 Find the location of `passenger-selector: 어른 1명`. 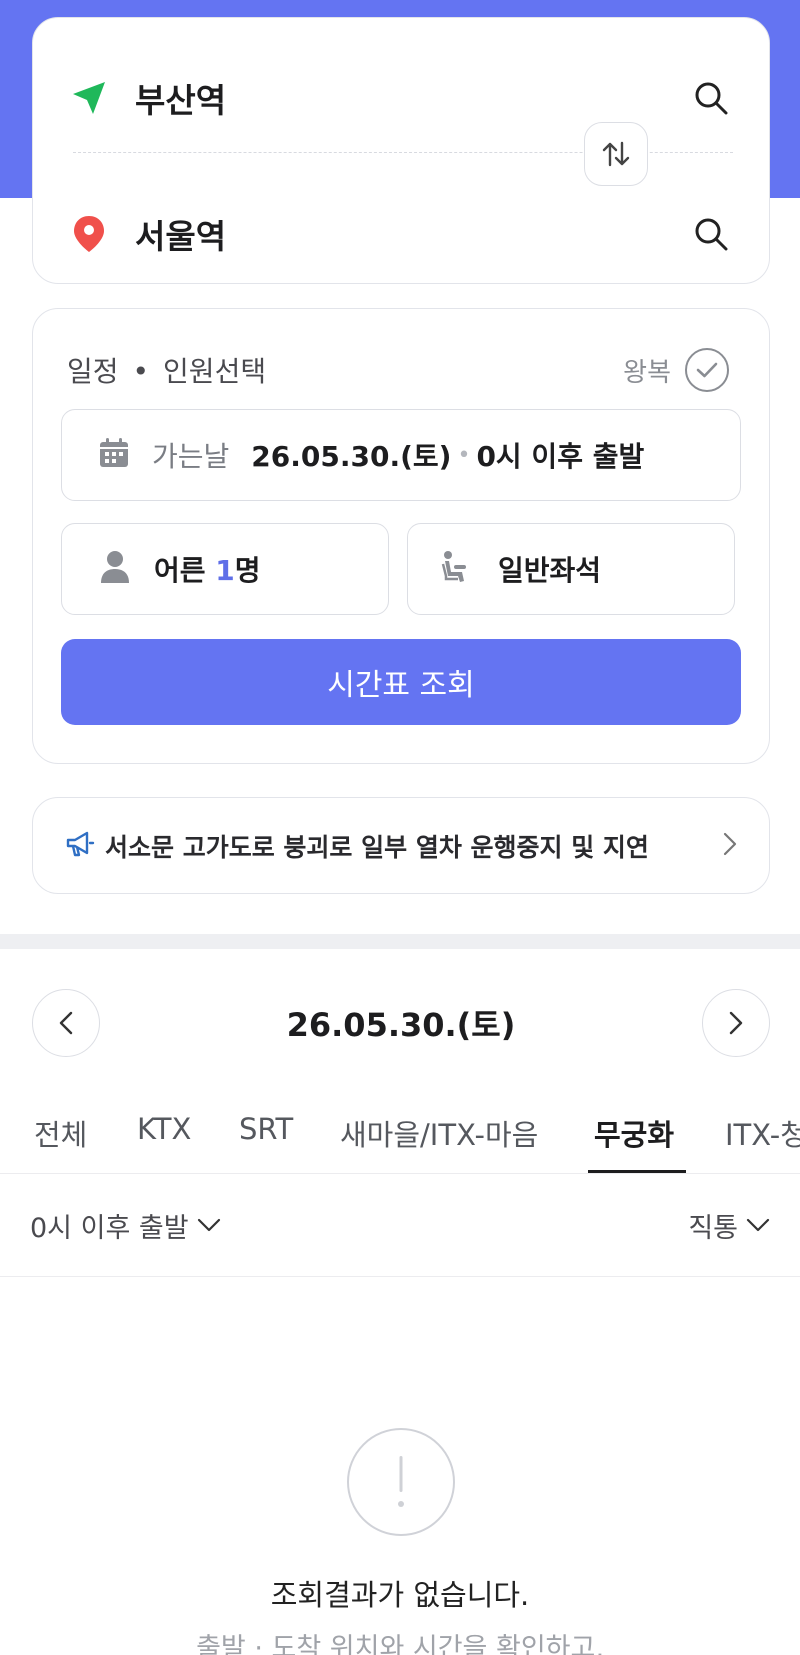

passenger-selector: 어른 1명 is located at coordinates (225, 569).